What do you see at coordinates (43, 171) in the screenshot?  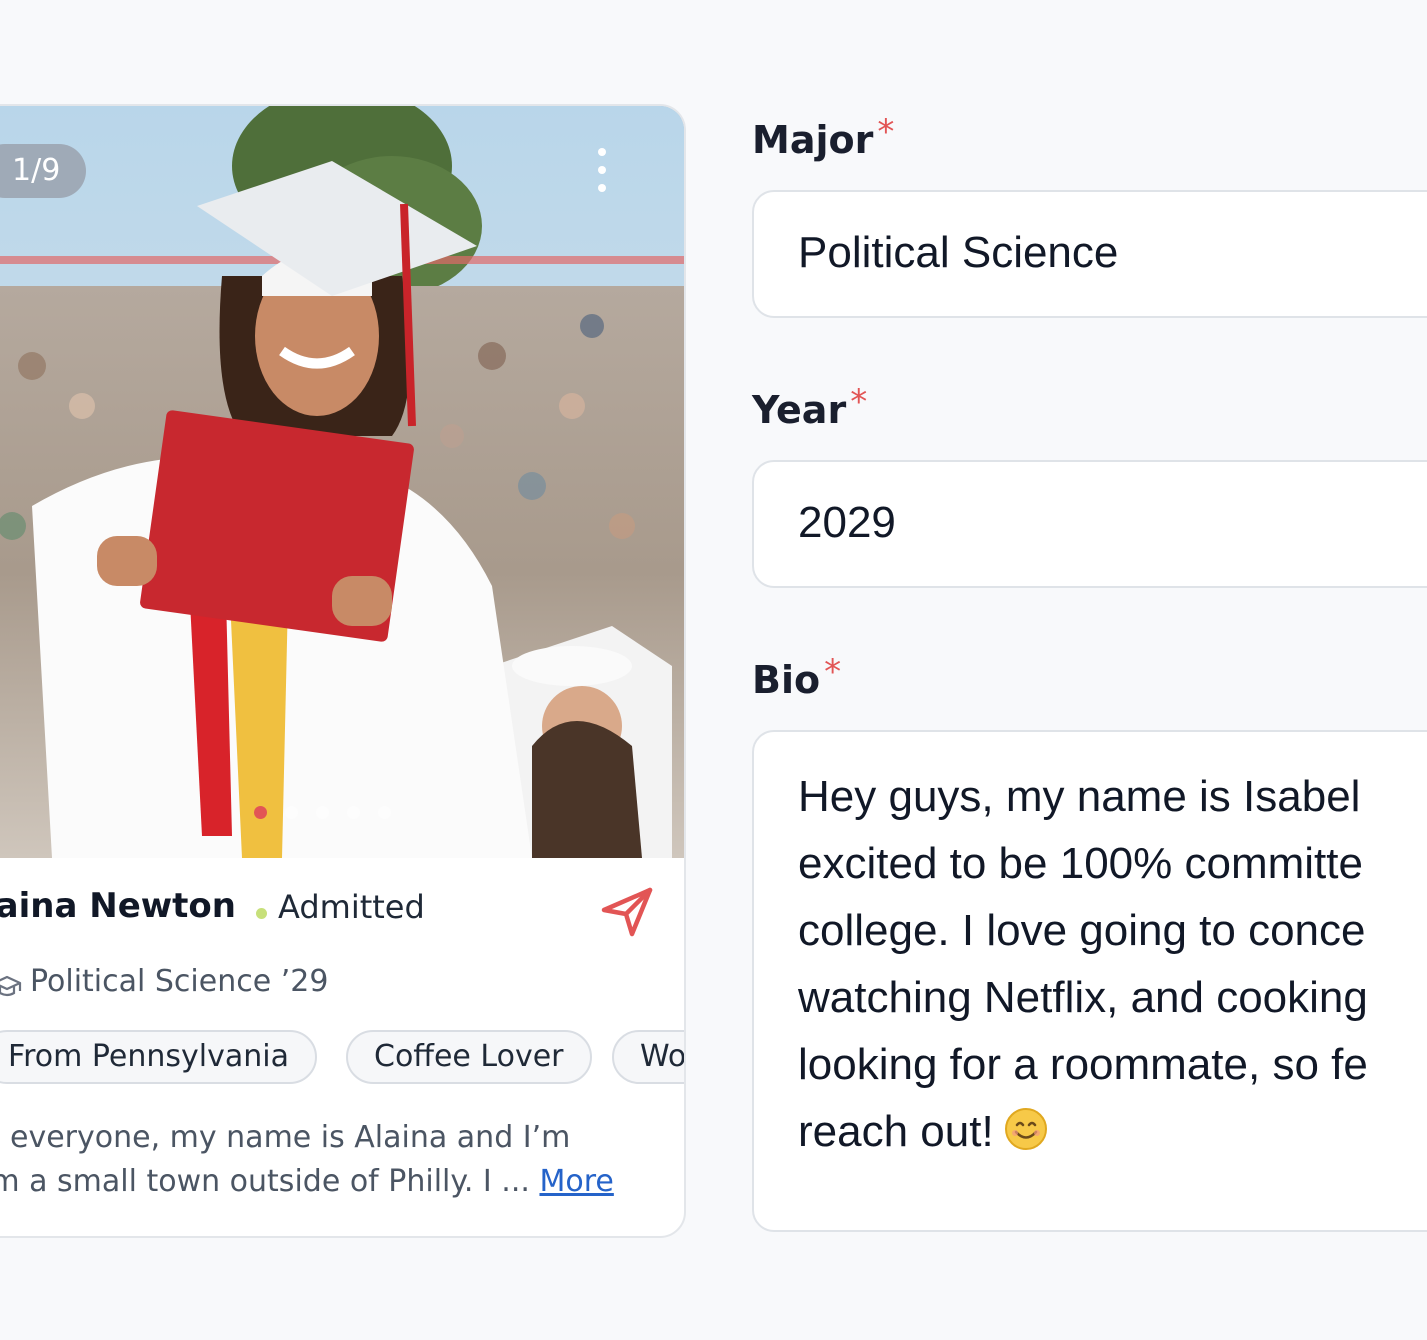 I see `photo-counter: 1/9` at bounding box center [43, 171].